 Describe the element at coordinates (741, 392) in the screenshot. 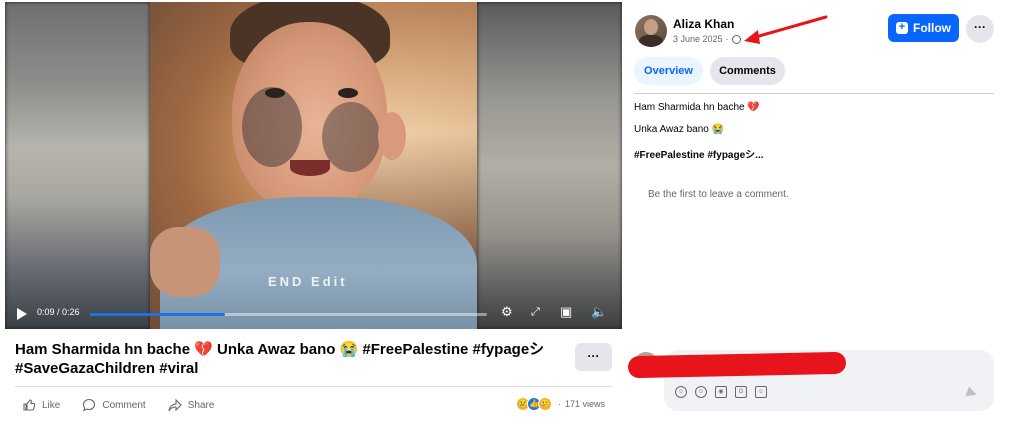

I see `gif-icon: G` at that location.